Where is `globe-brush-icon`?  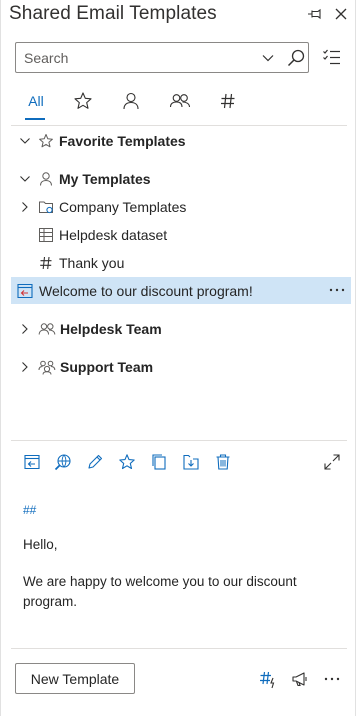
globe-brush-icon is located at coordinates (62, 462).